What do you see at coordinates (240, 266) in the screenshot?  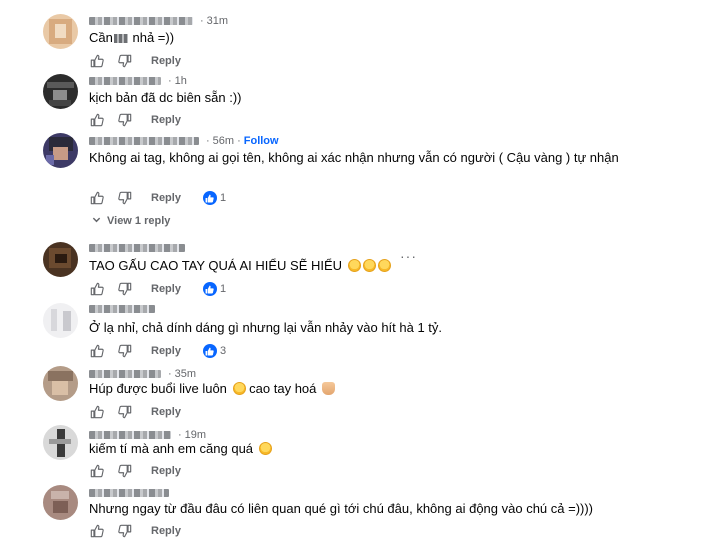 I see `comment-text: TAO GẤU CAO TAY QUÁ AI HIỂU SẼ HIỂU` at bounding box center [240, 266].